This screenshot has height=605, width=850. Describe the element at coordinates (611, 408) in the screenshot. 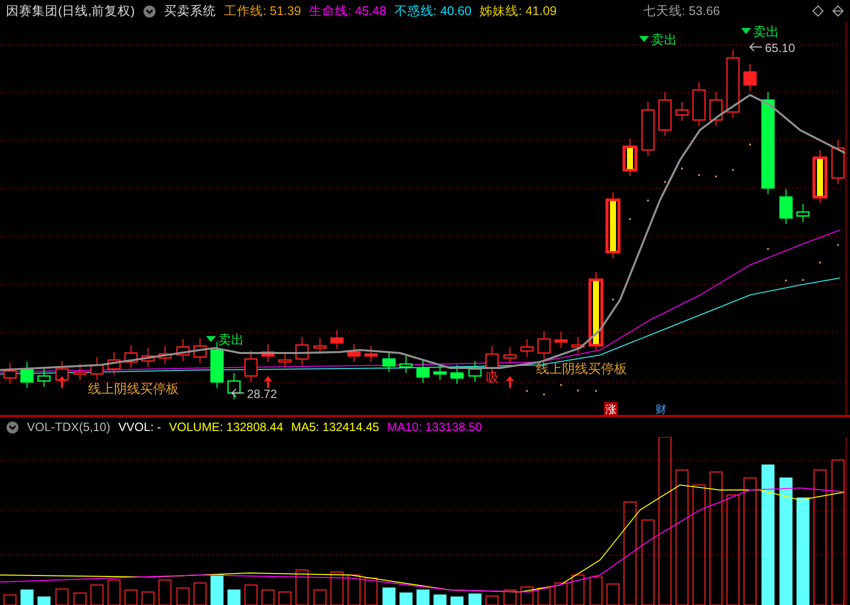

I see `badge: 涨` at that location.